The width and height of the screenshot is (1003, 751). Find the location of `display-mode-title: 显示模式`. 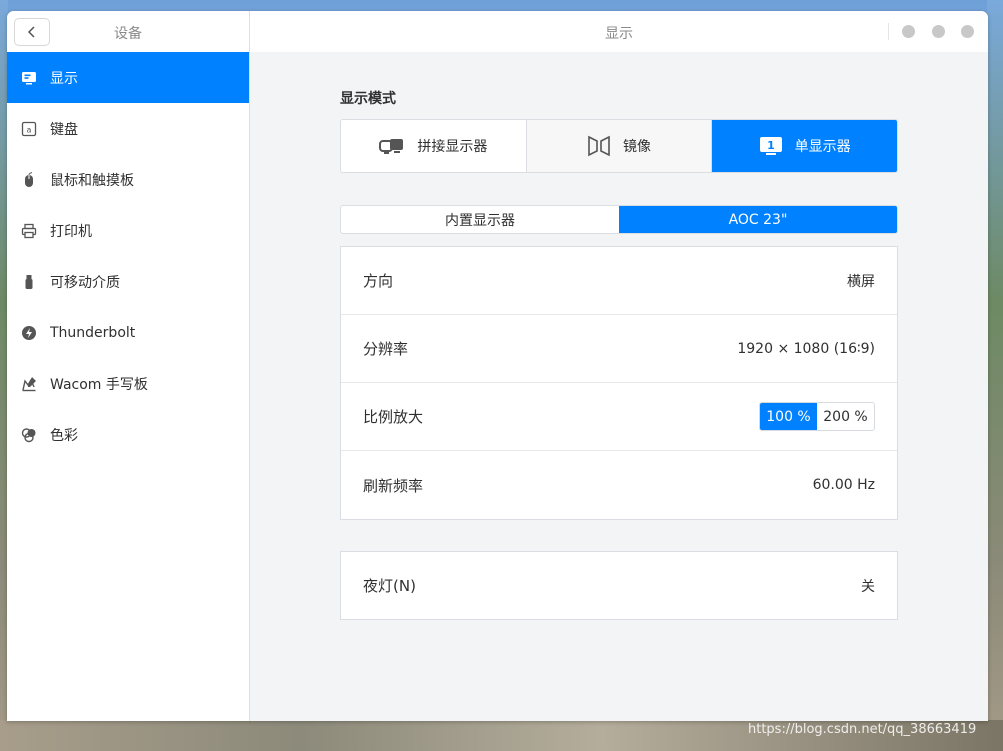

display-mode-title: 显示模式 is located at coordinates (368, 99).